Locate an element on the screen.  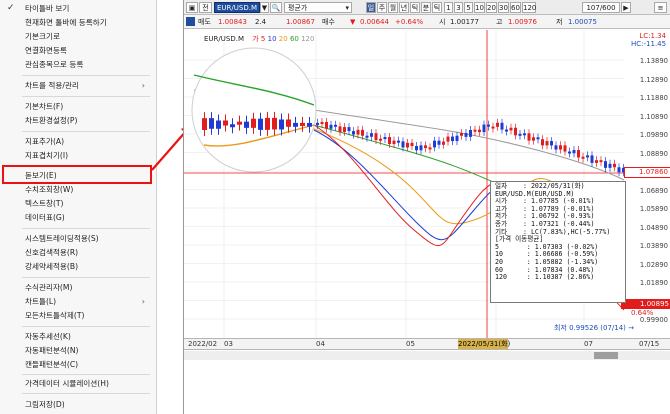
period-minute-button: 분 is located at coordinates (426, 7).